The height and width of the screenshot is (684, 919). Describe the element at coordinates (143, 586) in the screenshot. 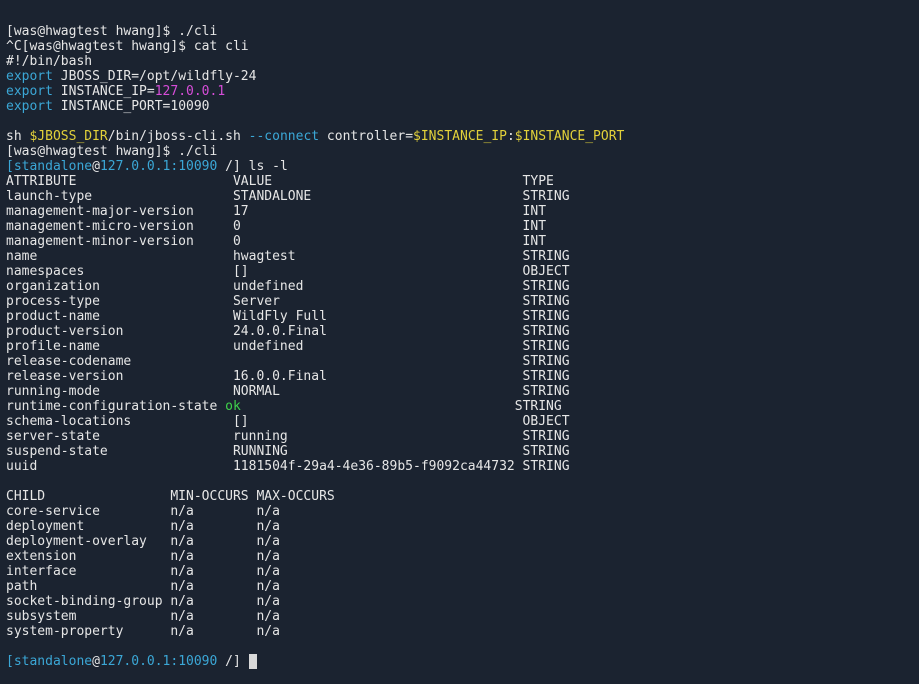

I see `terminal-text-segment: path n/a n/a` at that location.